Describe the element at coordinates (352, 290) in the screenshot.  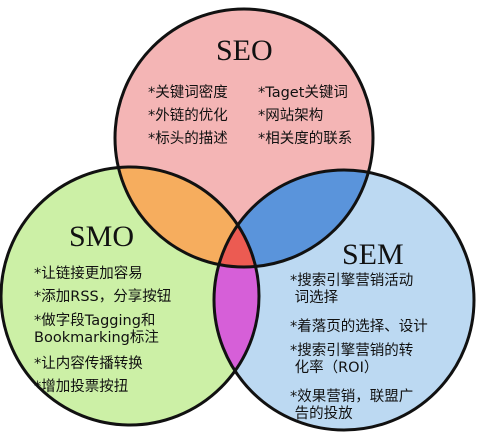
I see `sem-item: *搜索引擎营销活动 词选择` at that location.